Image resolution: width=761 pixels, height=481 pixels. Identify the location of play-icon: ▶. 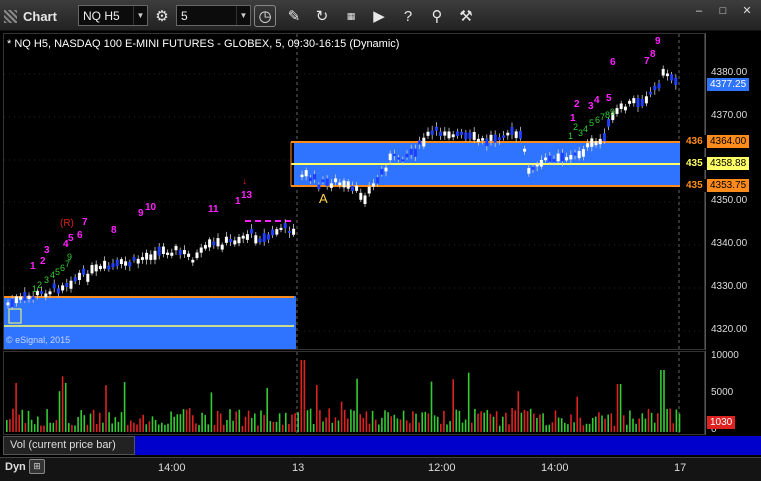
(379, 16).